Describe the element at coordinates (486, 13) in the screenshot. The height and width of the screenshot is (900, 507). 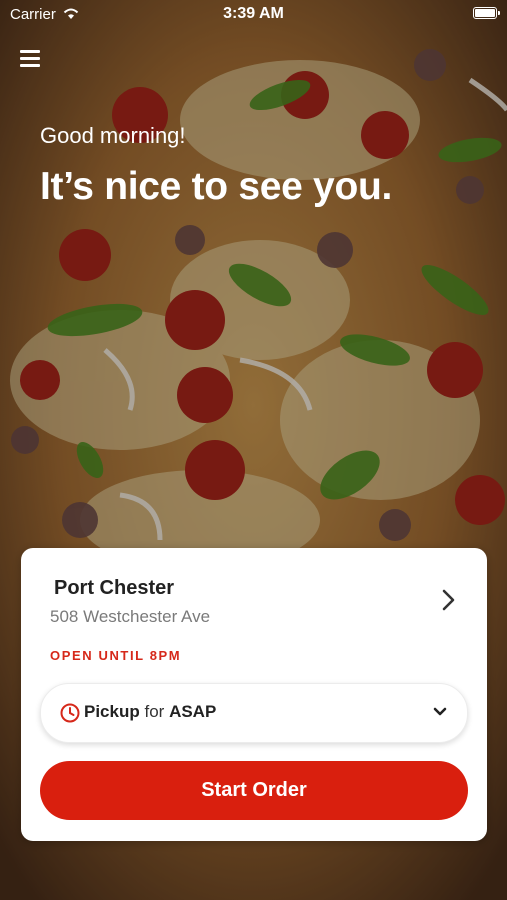
I see `battery-icon` at that location.